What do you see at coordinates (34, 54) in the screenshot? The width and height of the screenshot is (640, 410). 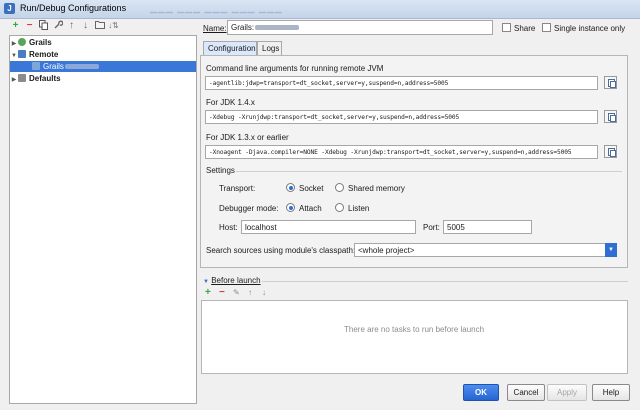 I see `tree-item-remote: ▼ Remote` at bounding box center [34, 54].